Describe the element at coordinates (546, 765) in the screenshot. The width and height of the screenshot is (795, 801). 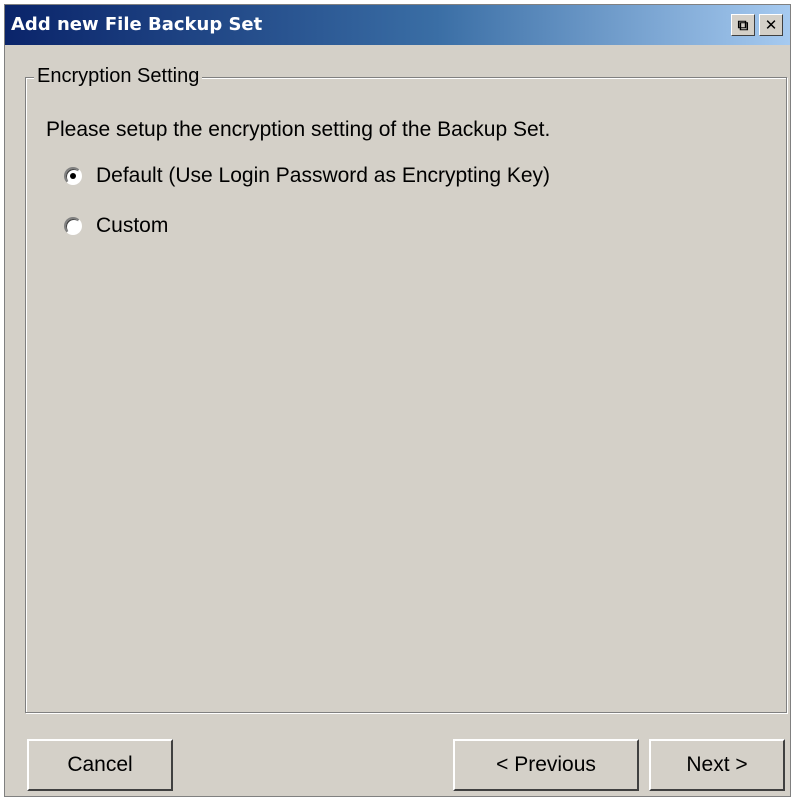
I see `previous-button: < Previous` at that location.